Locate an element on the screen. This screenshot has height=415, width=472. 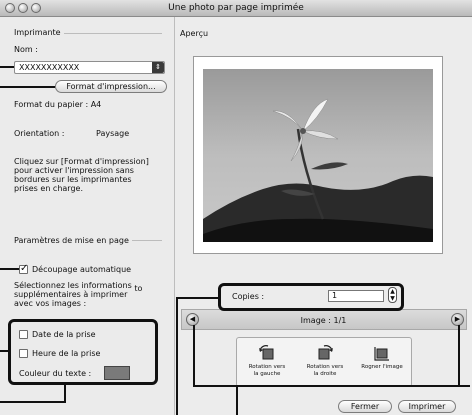
select-arrows-icon: ⇕ is located at coordinates (158, 67).